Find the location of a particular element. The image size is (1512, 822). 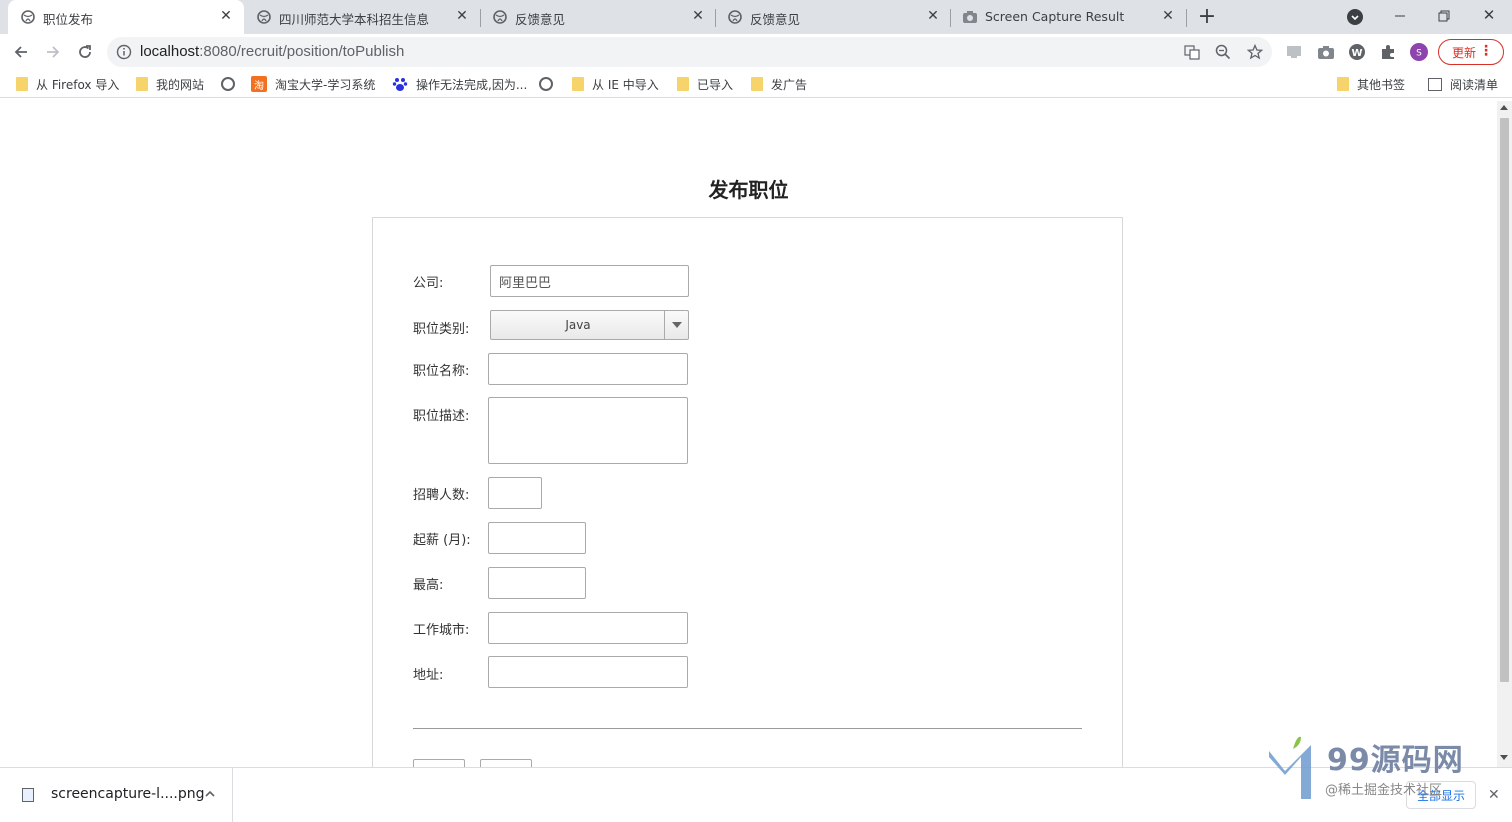

bookmark-imported: 已导入 is located at coordinates (705, 84).